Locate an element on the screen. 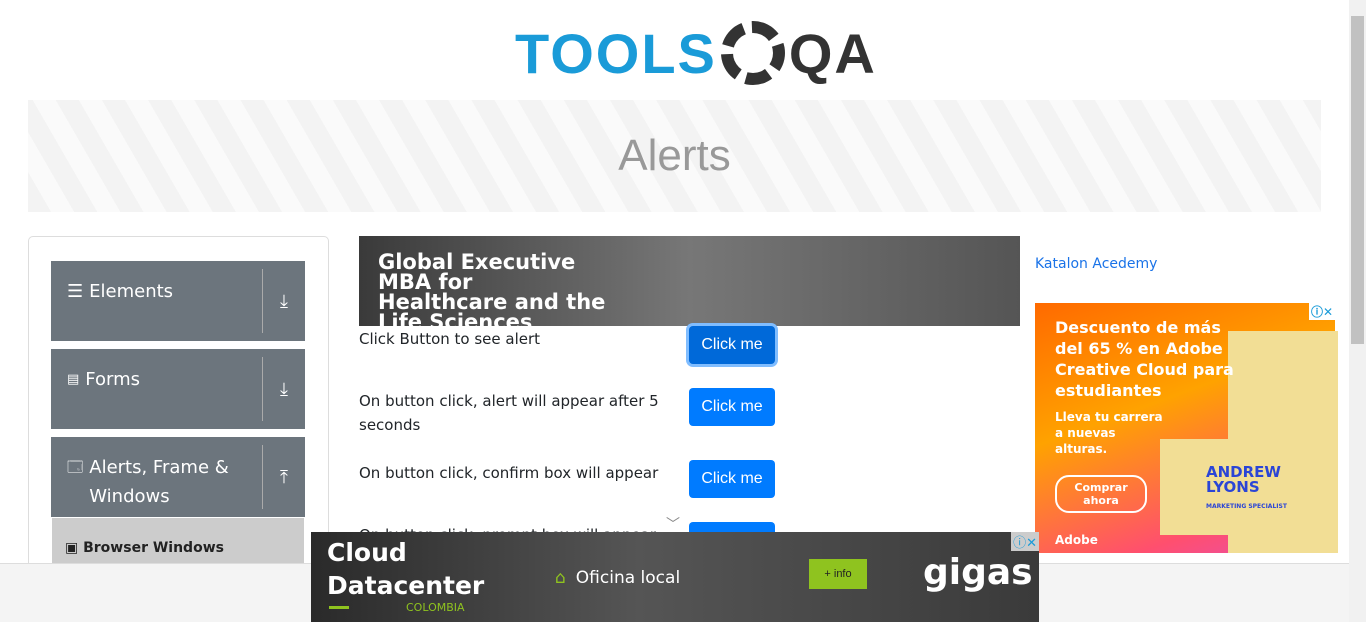 This screenshot has width=1366, height=622. ad-country: COLOMBIA is located at coordinates (435, 607).